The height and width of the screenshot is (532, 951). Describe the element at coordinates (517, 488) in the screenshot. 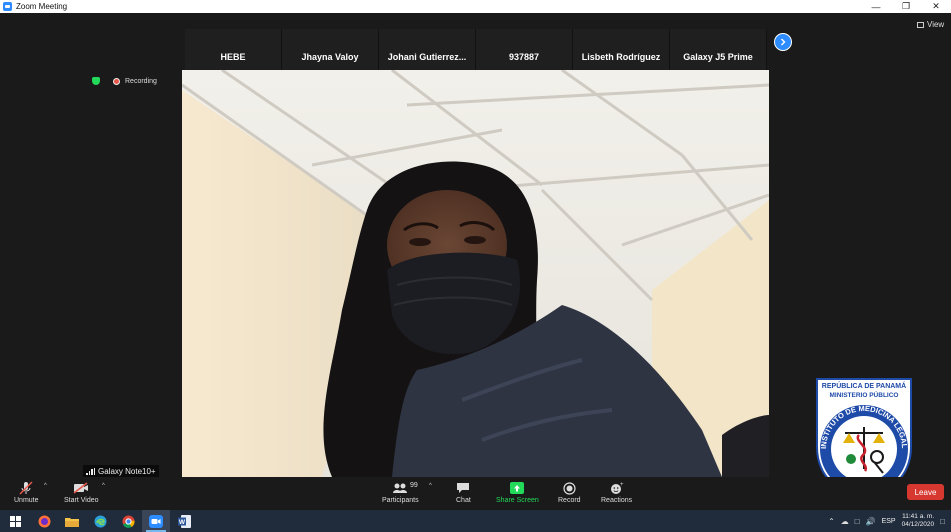

I see `share-screen-icon` at that location.